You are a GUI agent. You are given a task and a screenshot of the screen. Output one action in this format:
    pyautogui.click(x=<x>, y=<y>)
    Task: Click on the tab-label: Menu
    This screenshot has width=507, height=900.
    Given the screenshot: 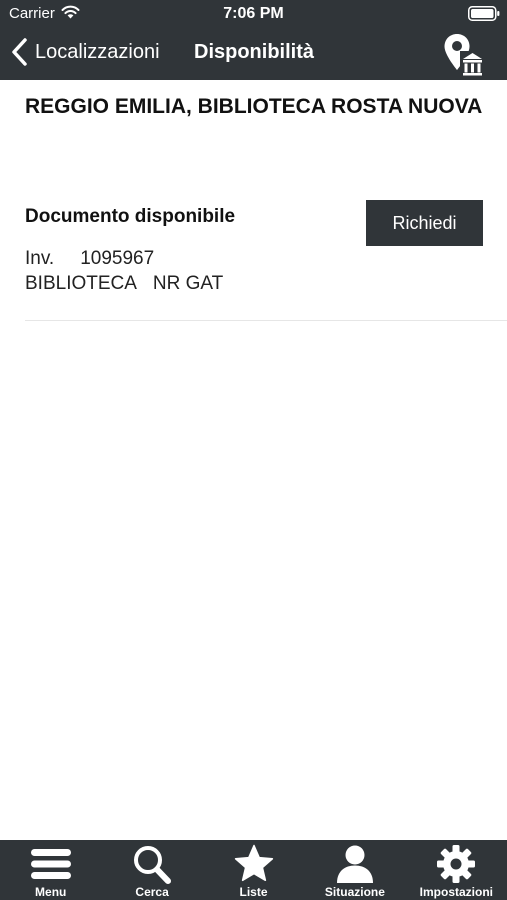 What is the action you would take?
    pyautogui.click(x=51, y=892)
    